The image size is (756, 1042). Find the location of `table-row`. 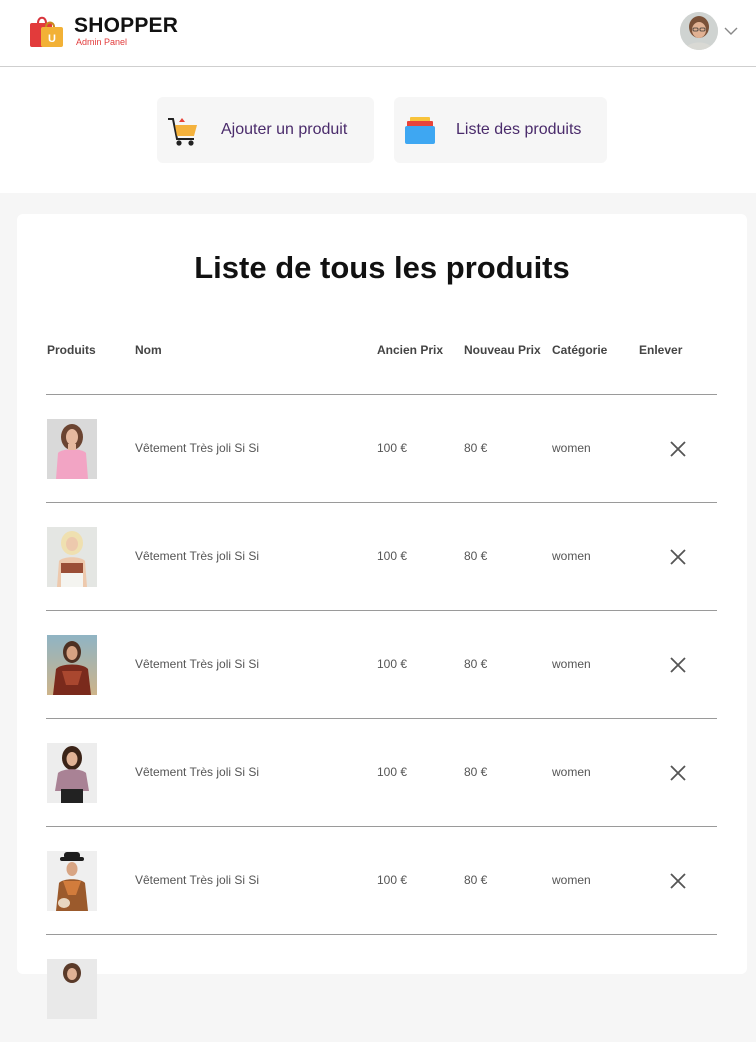

table-row is located at coordinates (382, 988).